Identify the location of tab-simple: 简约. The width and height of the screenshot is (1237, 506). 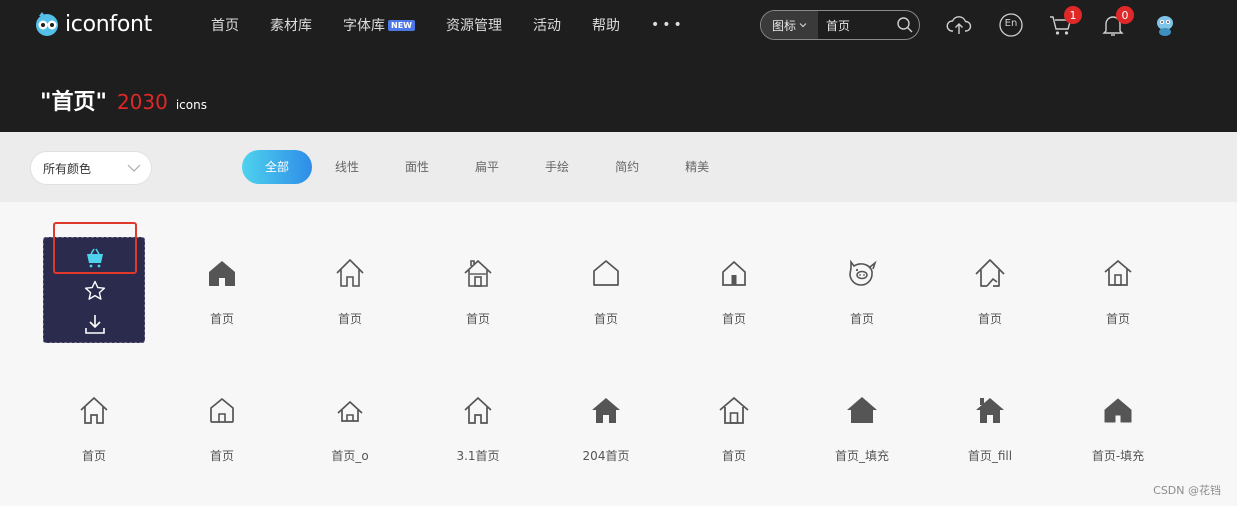
(627, 167).